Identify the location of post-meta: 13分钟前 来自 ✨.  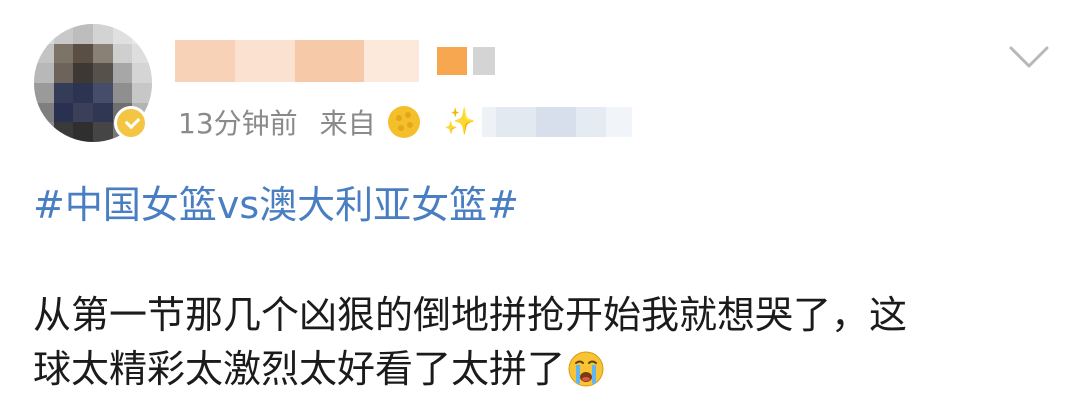
(405, 122).